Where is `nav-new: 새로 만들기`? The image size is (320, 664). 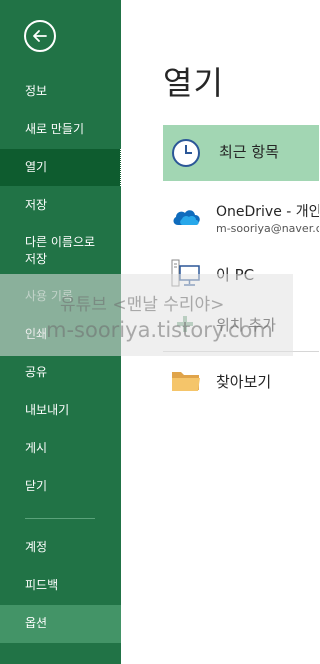
nav-new: 새로 만들기 is located at coordinates (60, 130).